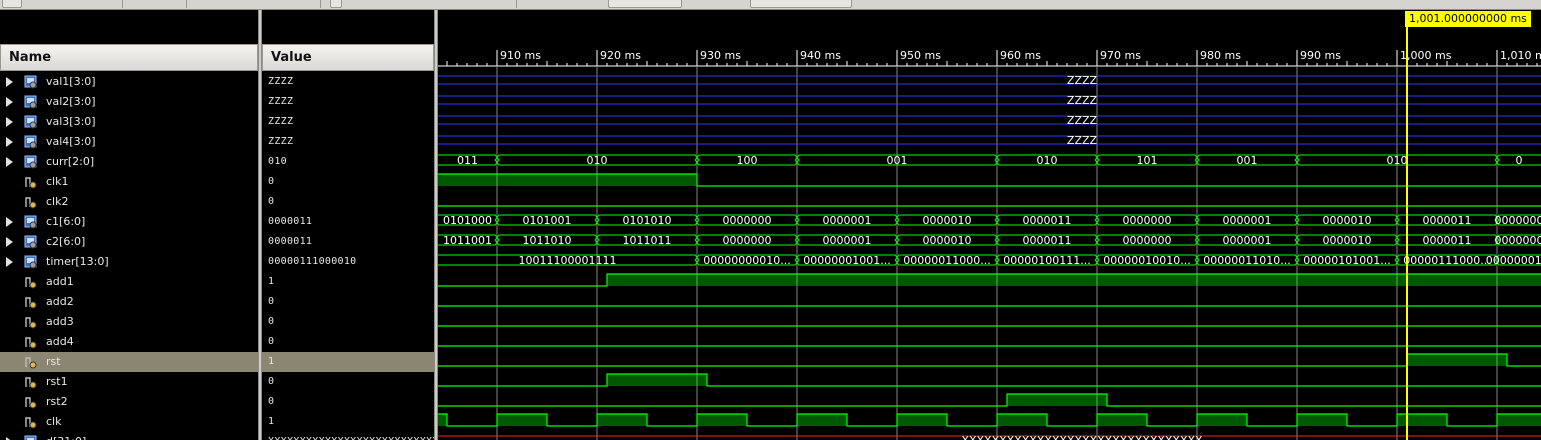  I want to click on value-row: XXXXXXXXXXXXXXXXXXXXXXXXXXXXXXXX, so click(348, 436).